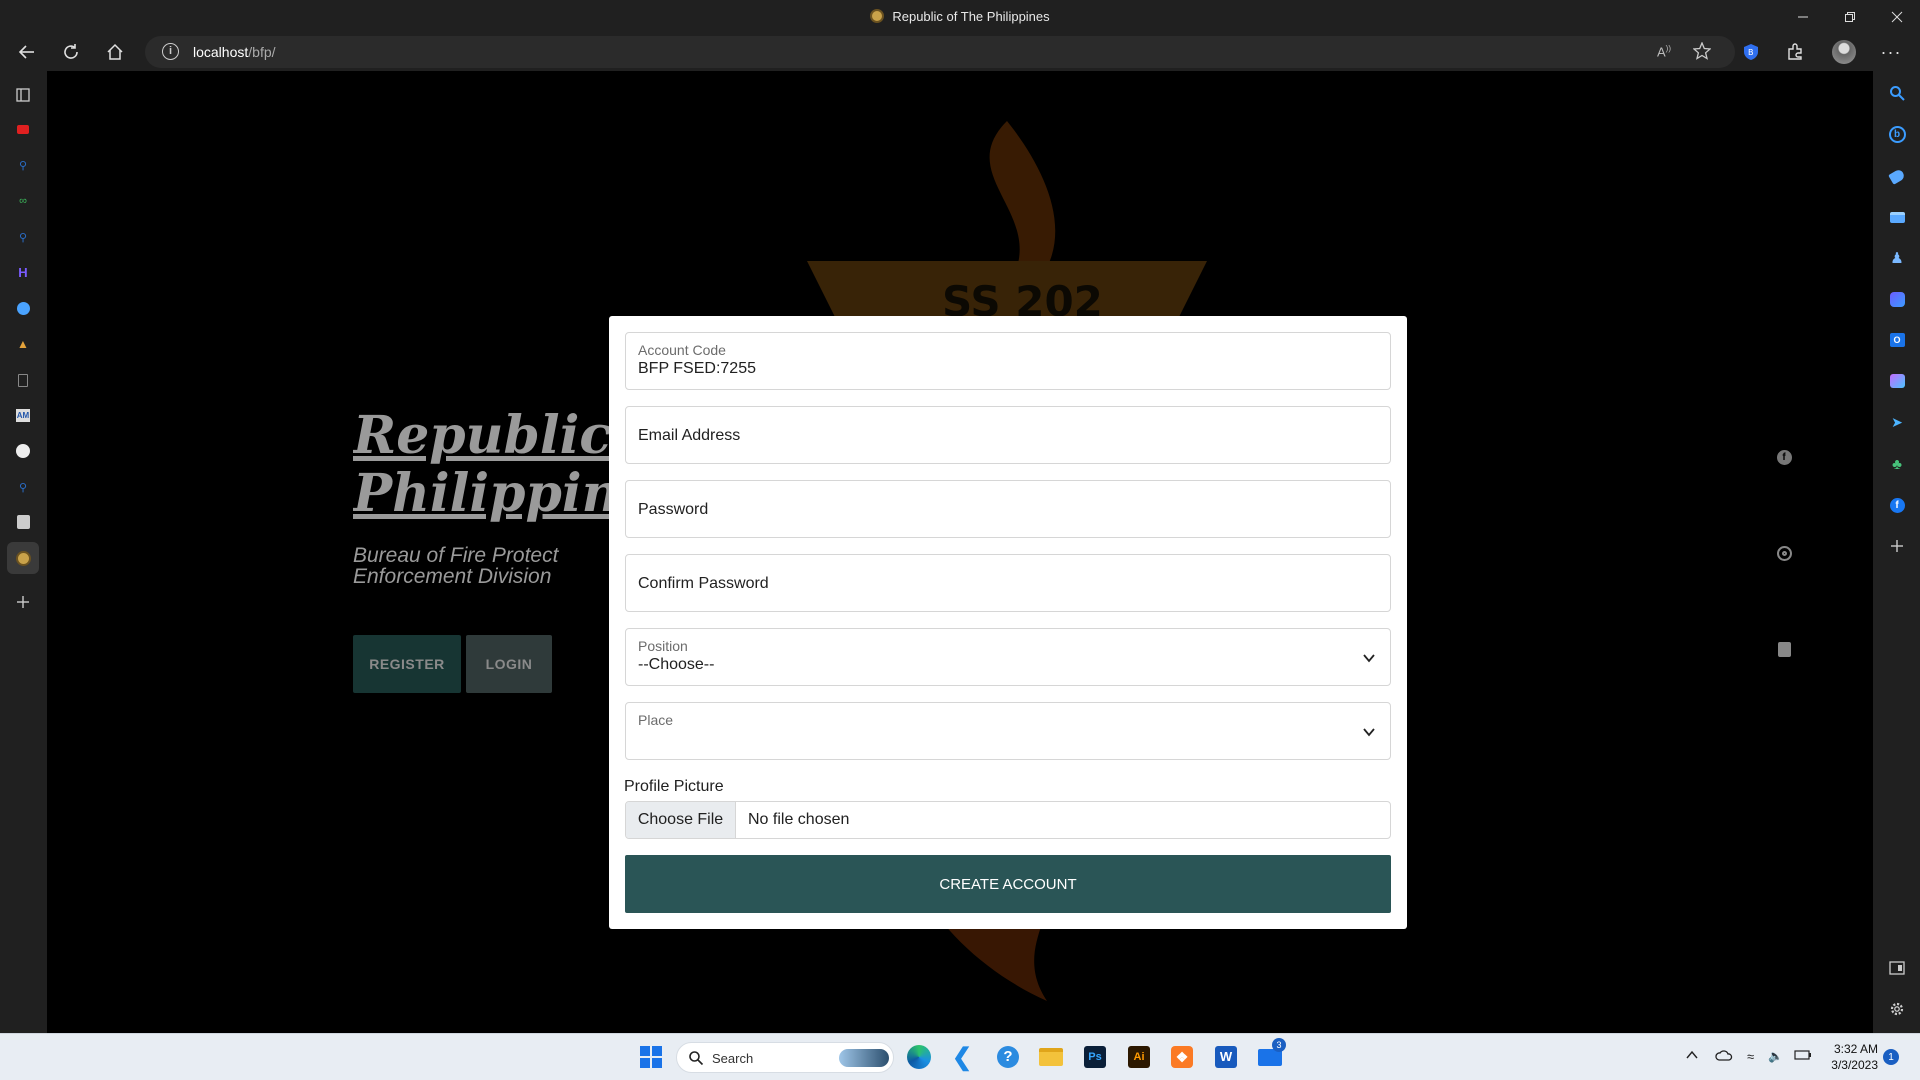 The image size is (1920, 1080). Describe the element at coordinates (509, 664) in the screenshot. I see `login-button: LOGIN` at that location.